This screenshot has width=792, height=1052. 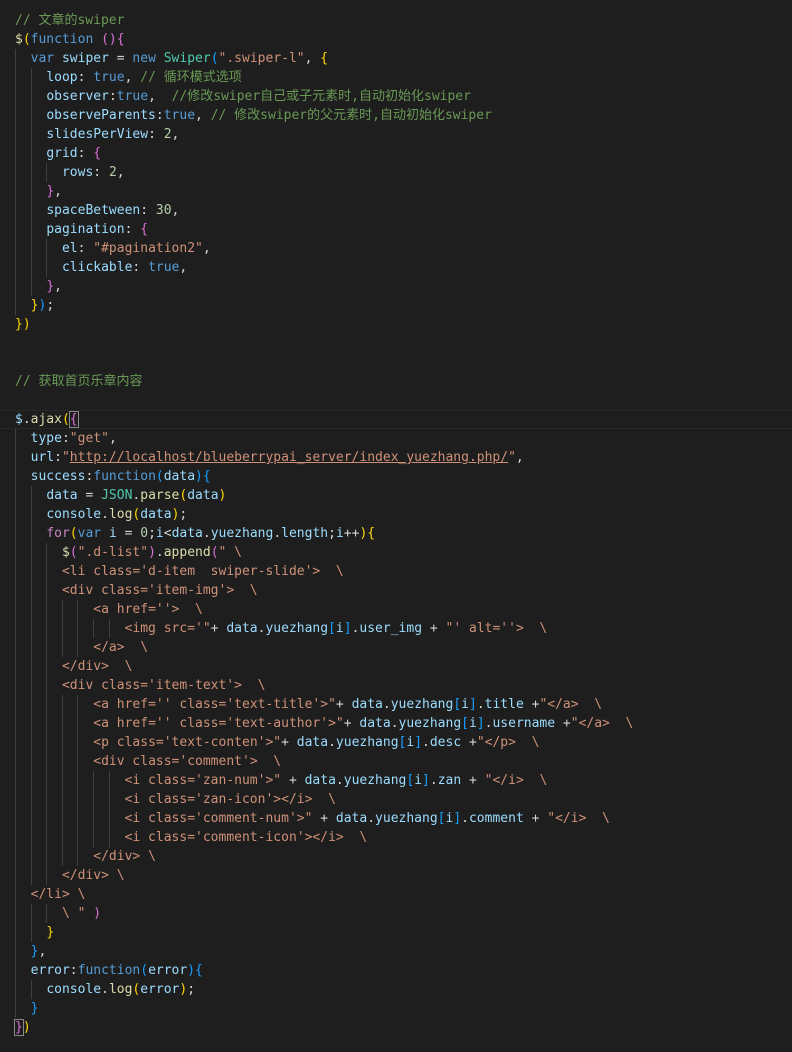 I want to click on code-line: // 获取首页乐章内容, so click(x=396, y=381).